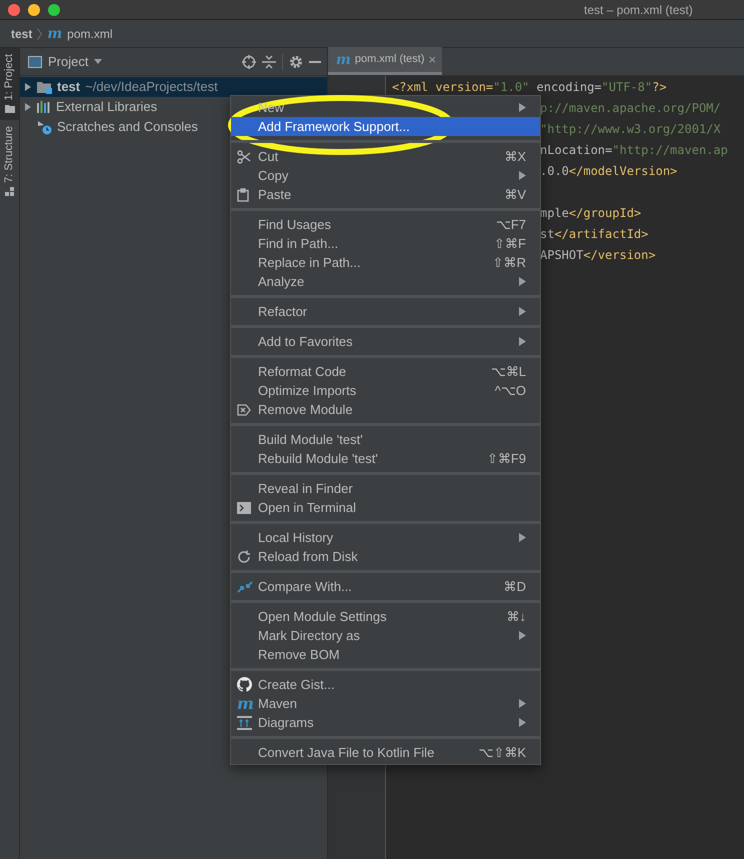 The width and height of the screenshot is (744, 859). What do you see at coordinates (243, 195) in the screenshot?
I see `clipboard-icon` at bounding box center [243, 195].